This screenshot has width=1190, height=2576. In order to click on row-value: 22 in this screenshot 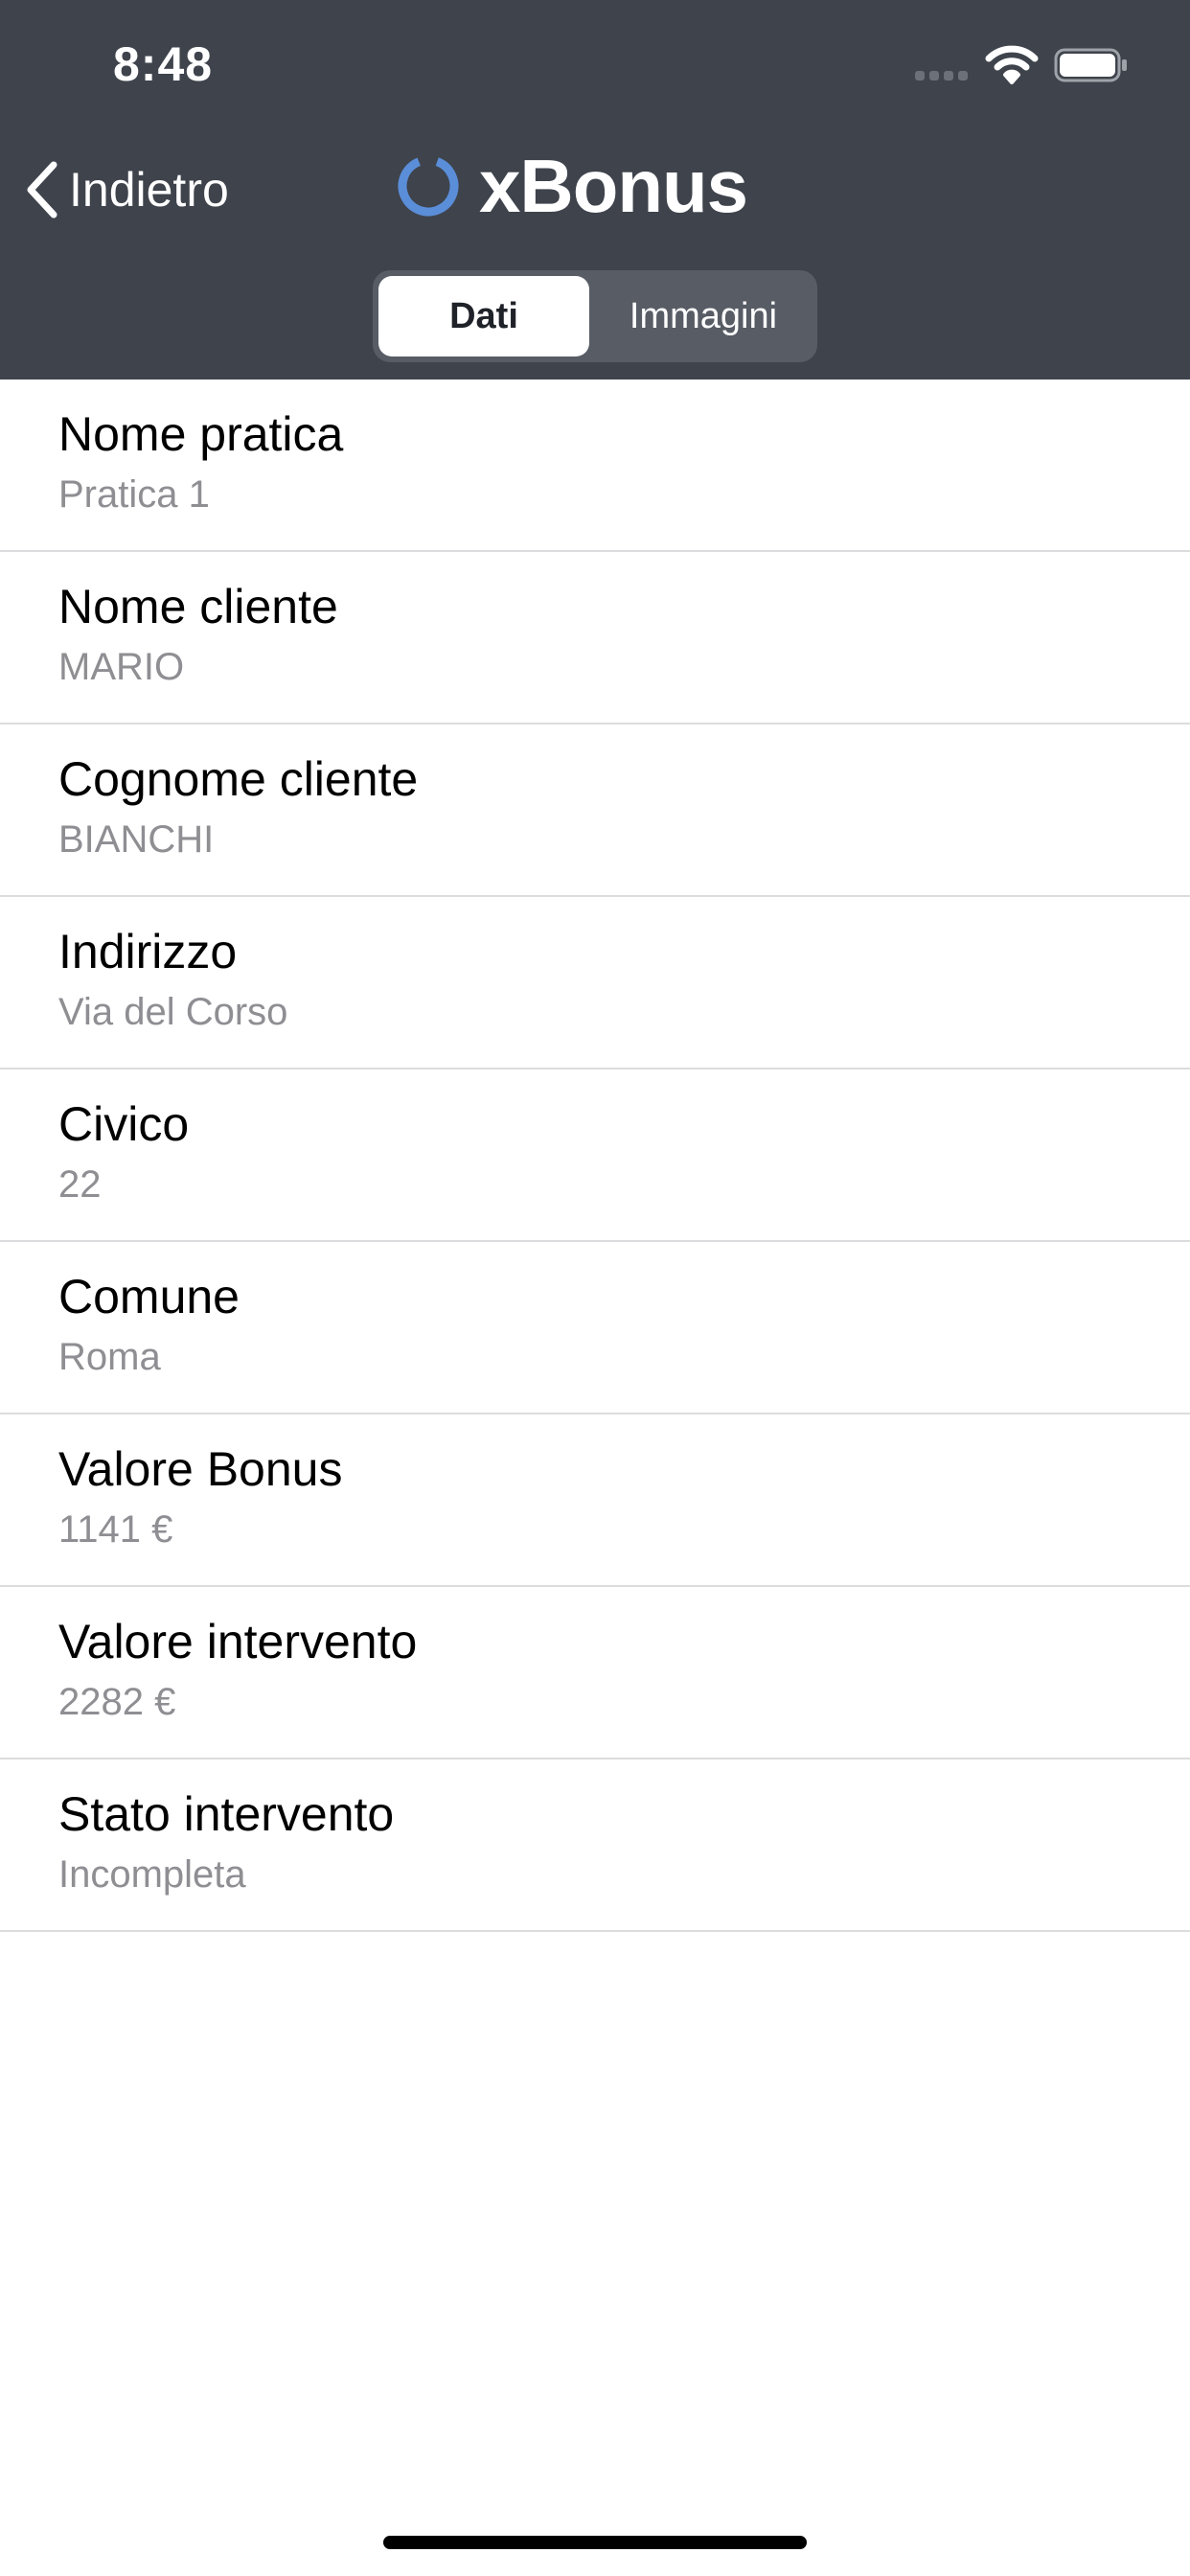, I will do `click(80, 1184)`.